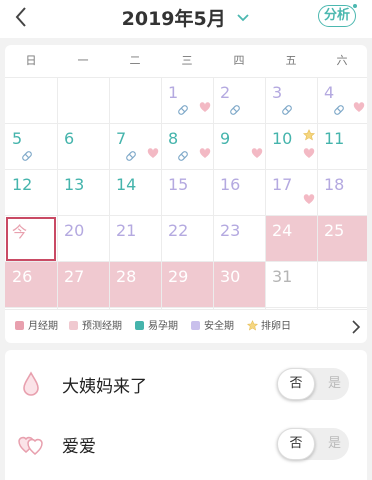 The width and height of the screenshot is (372, 480). What do you see at coordinates (239, 193) in the screenshot?
I see `calendar-day: 16` at bounding box center [239, 193].